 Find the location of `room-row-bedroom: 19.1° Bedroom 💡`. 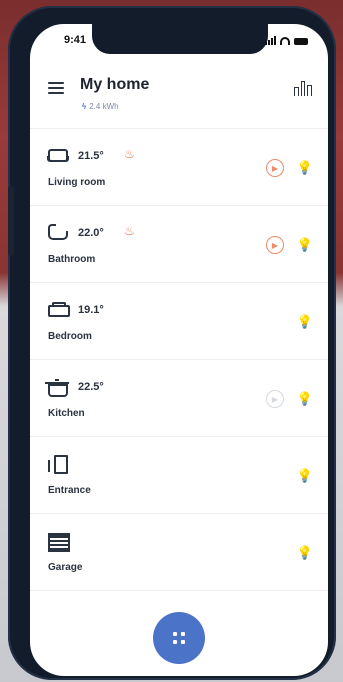

room-row-bedroom: 19.1° Bedroom 💡 is located at coordinates (179, 321).